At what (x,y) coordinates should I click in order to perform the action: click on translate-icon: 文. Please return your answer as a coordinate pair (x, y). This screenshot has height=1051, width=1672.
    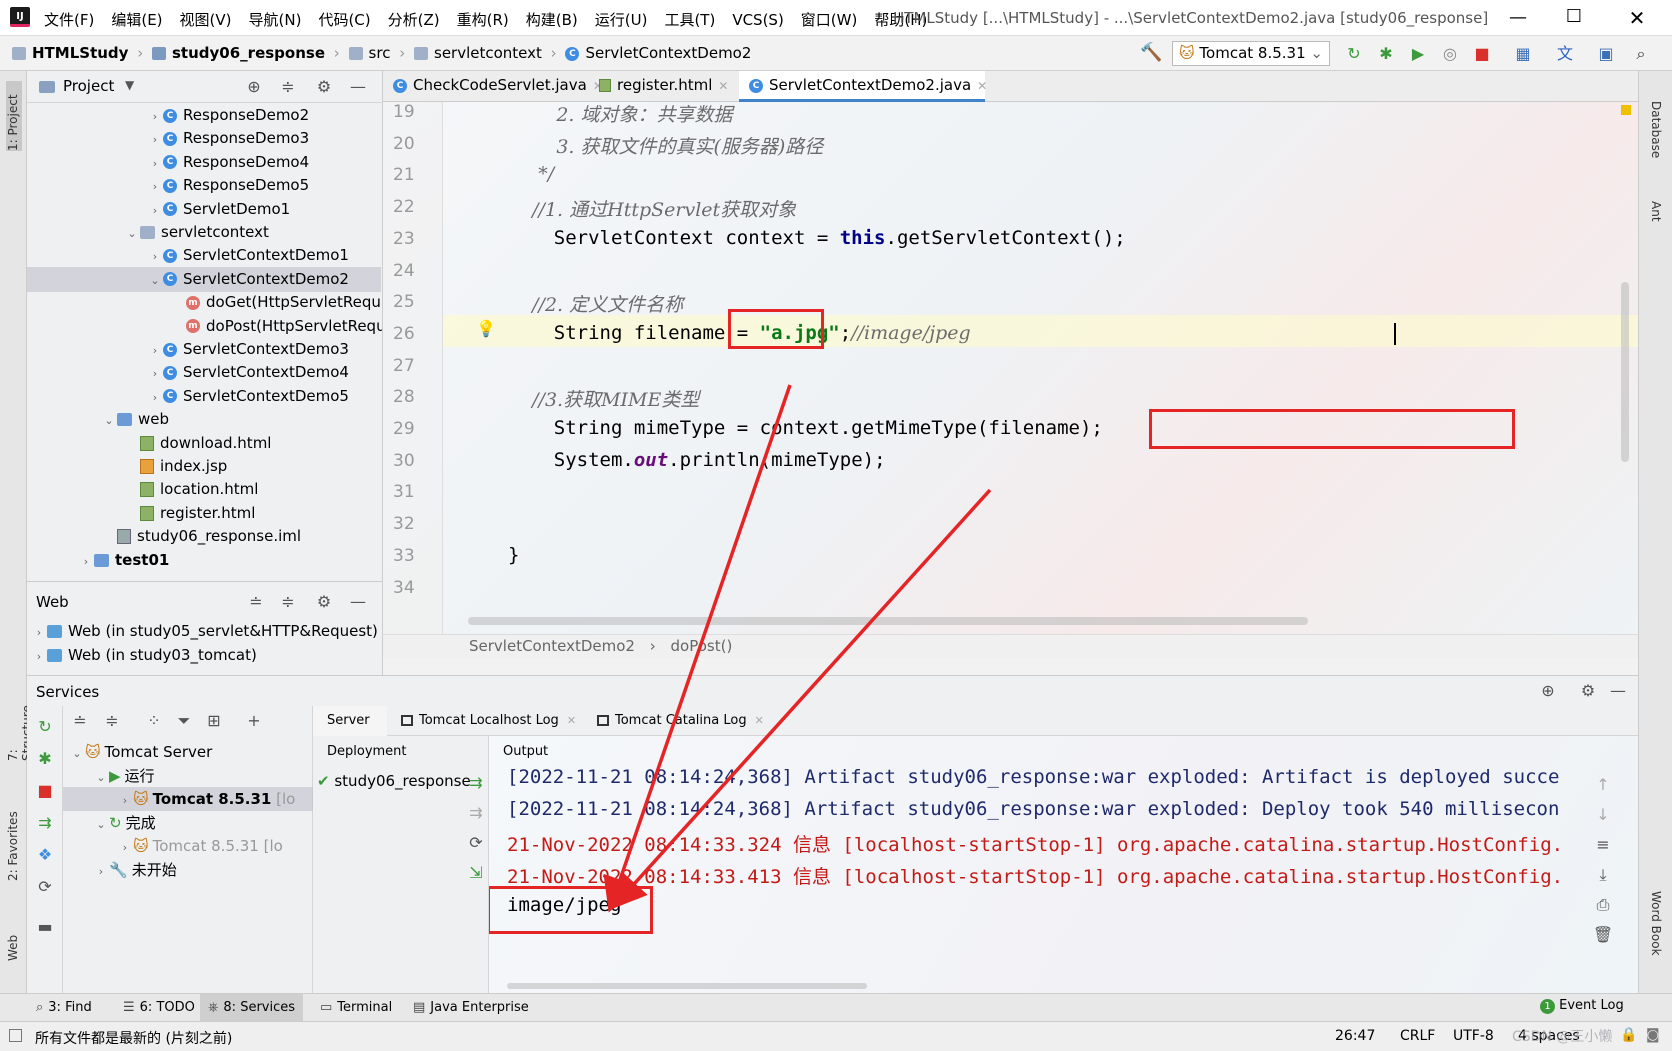
    Looking at the image, I should click on (1565, 54).